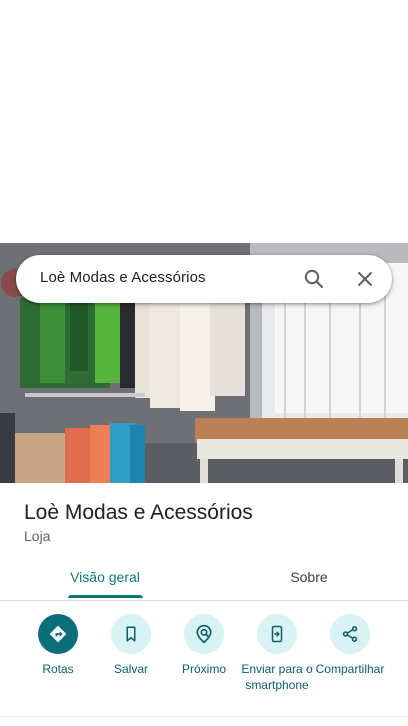 This screenshot has width=408, height=726. What do you see at coordinates (277, 677) in the screenshot?
I see `send-to-phone-label: Enviar para o smartphone` at bounding box center [277, 677].